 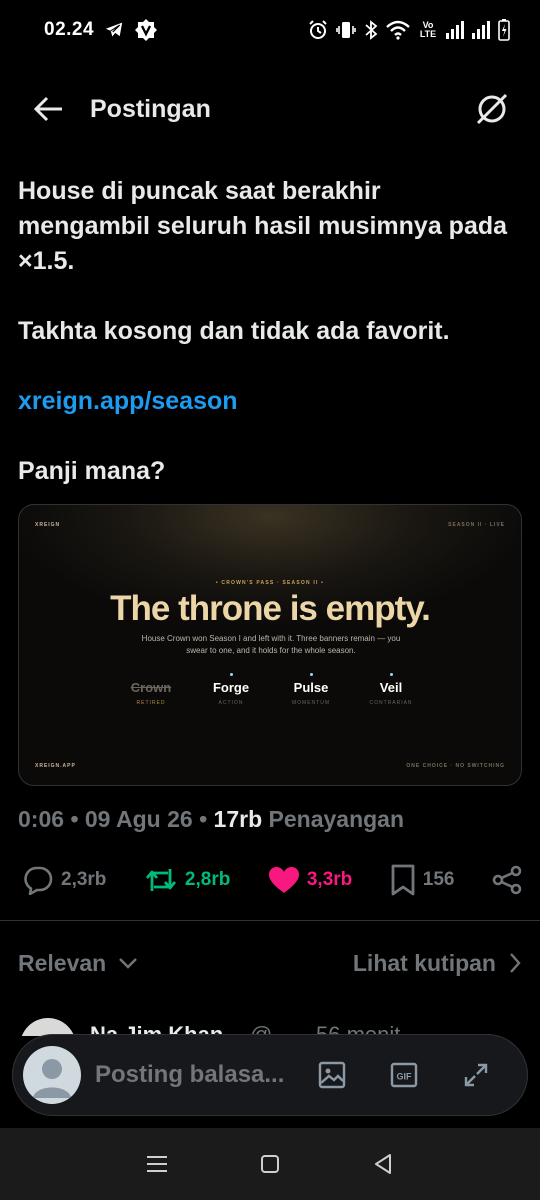 I want to click on composer-icons: GIF, so click(x=404, y=1075).